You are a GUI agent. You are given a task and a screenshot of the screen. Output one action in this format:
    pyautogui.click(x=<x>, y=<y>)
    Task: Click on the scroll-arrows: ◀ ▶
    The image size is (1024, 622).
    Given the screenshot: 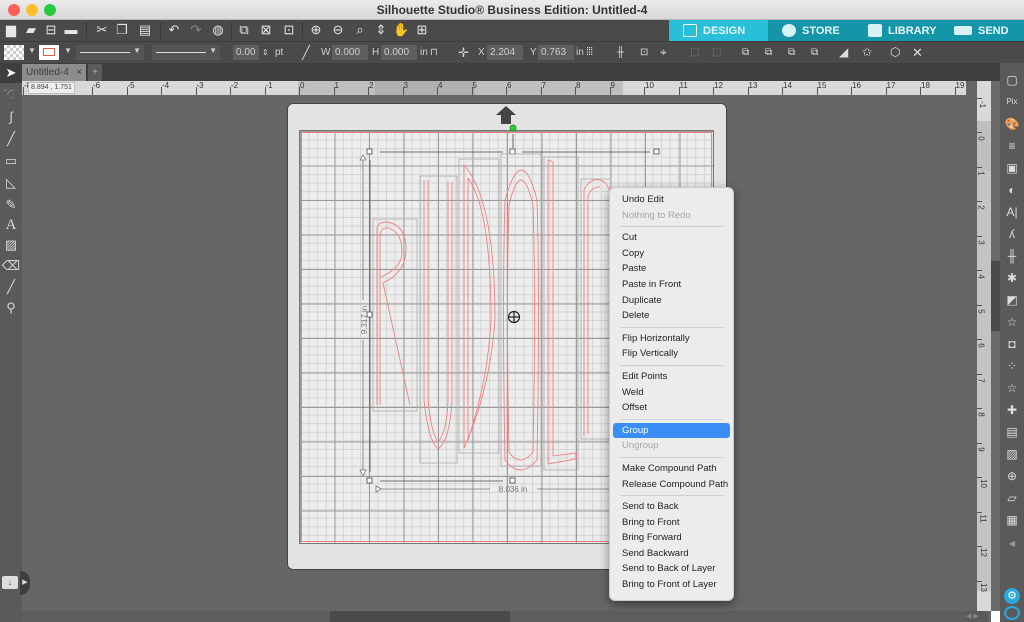 What is the action you would take?
    pyautogui.click(x=977, y=616)
    